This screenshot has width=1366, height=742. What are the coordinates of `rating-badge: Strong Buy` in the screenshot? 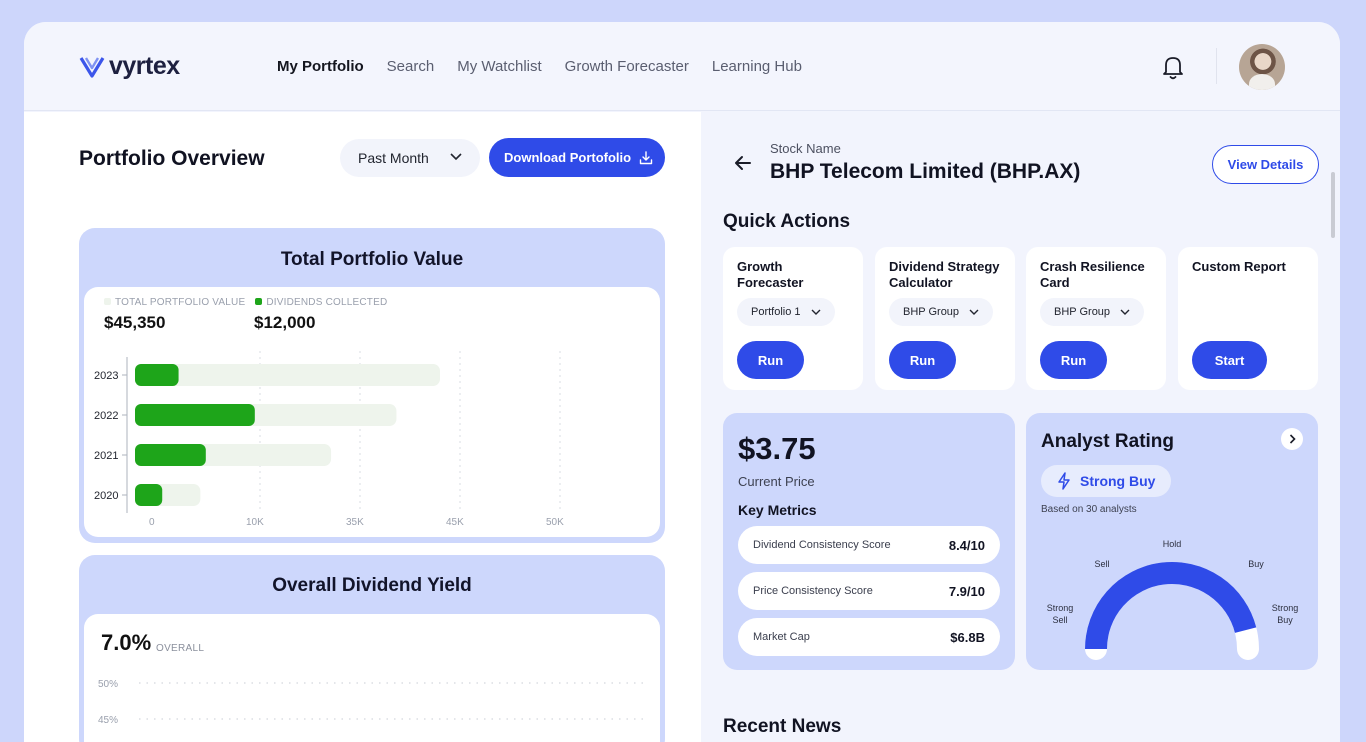 It's located at (1106, 481).